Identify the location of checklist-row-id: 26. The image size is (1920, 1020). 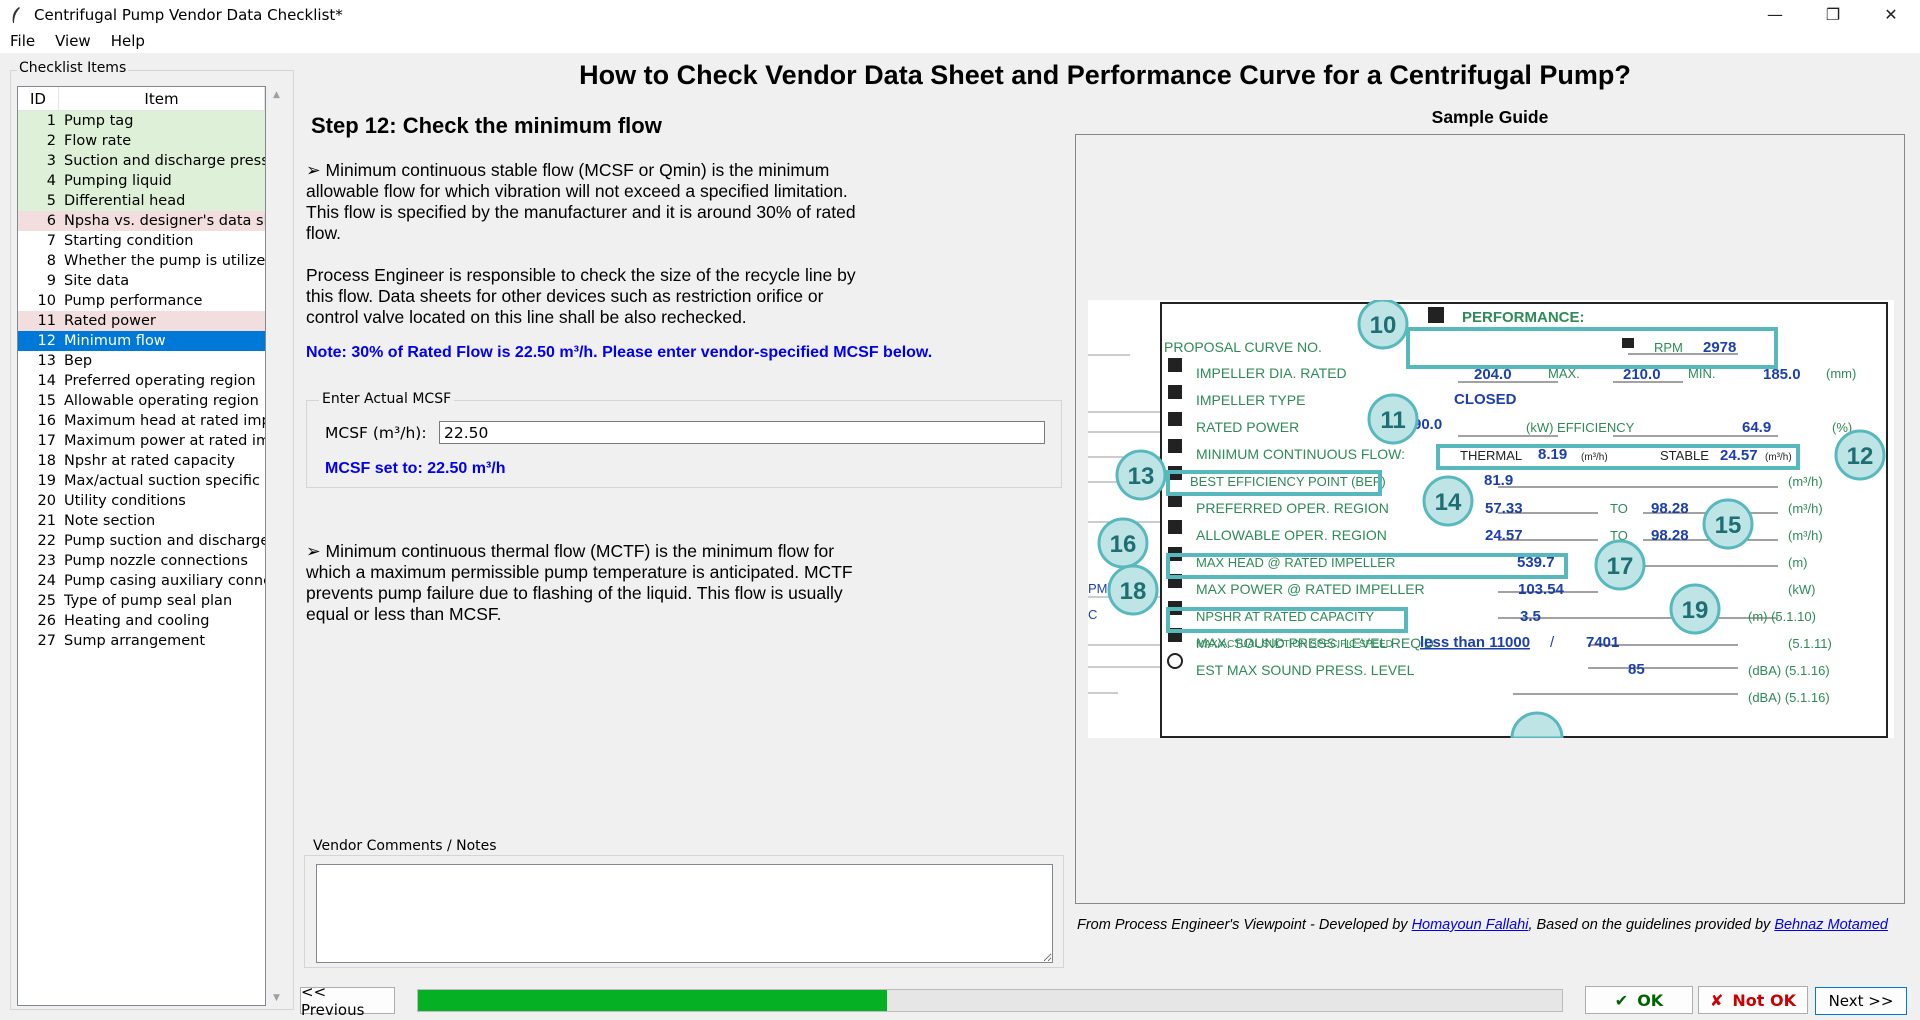
(46, 621).